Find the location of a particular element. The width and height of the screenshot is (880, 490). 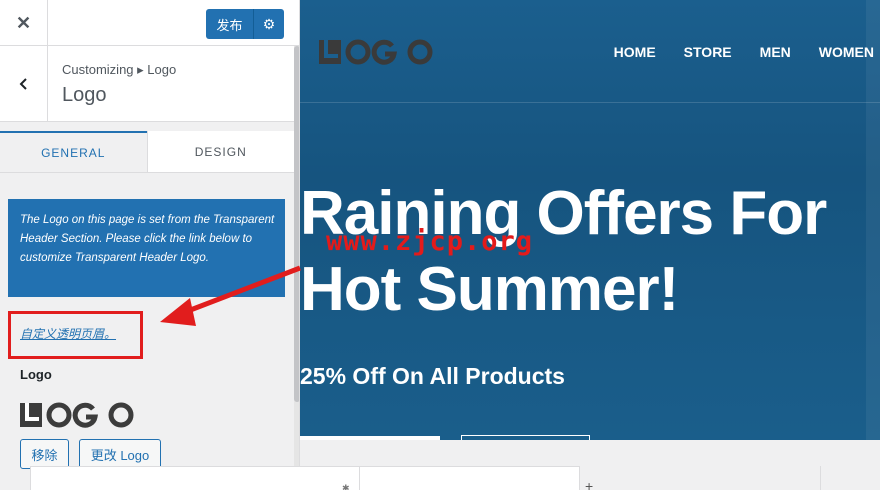

chevron-left-icon is located at coordinates (23, 84).